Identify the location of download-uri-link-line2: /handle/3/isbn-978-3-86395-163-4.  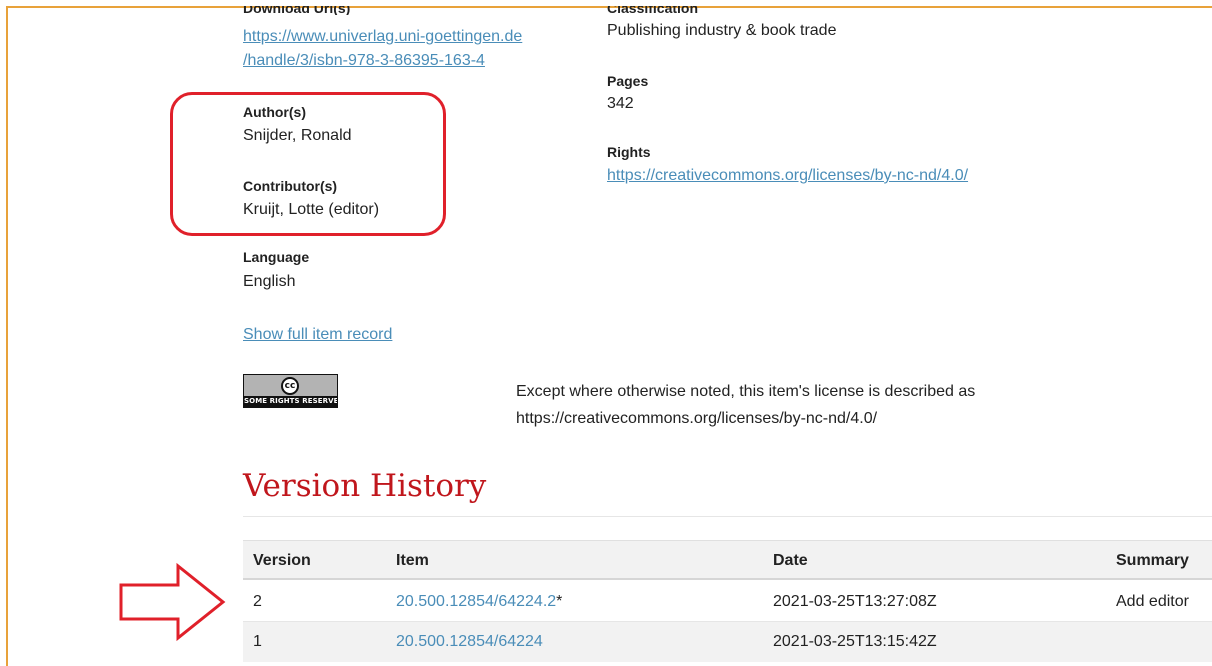
(364, 61).